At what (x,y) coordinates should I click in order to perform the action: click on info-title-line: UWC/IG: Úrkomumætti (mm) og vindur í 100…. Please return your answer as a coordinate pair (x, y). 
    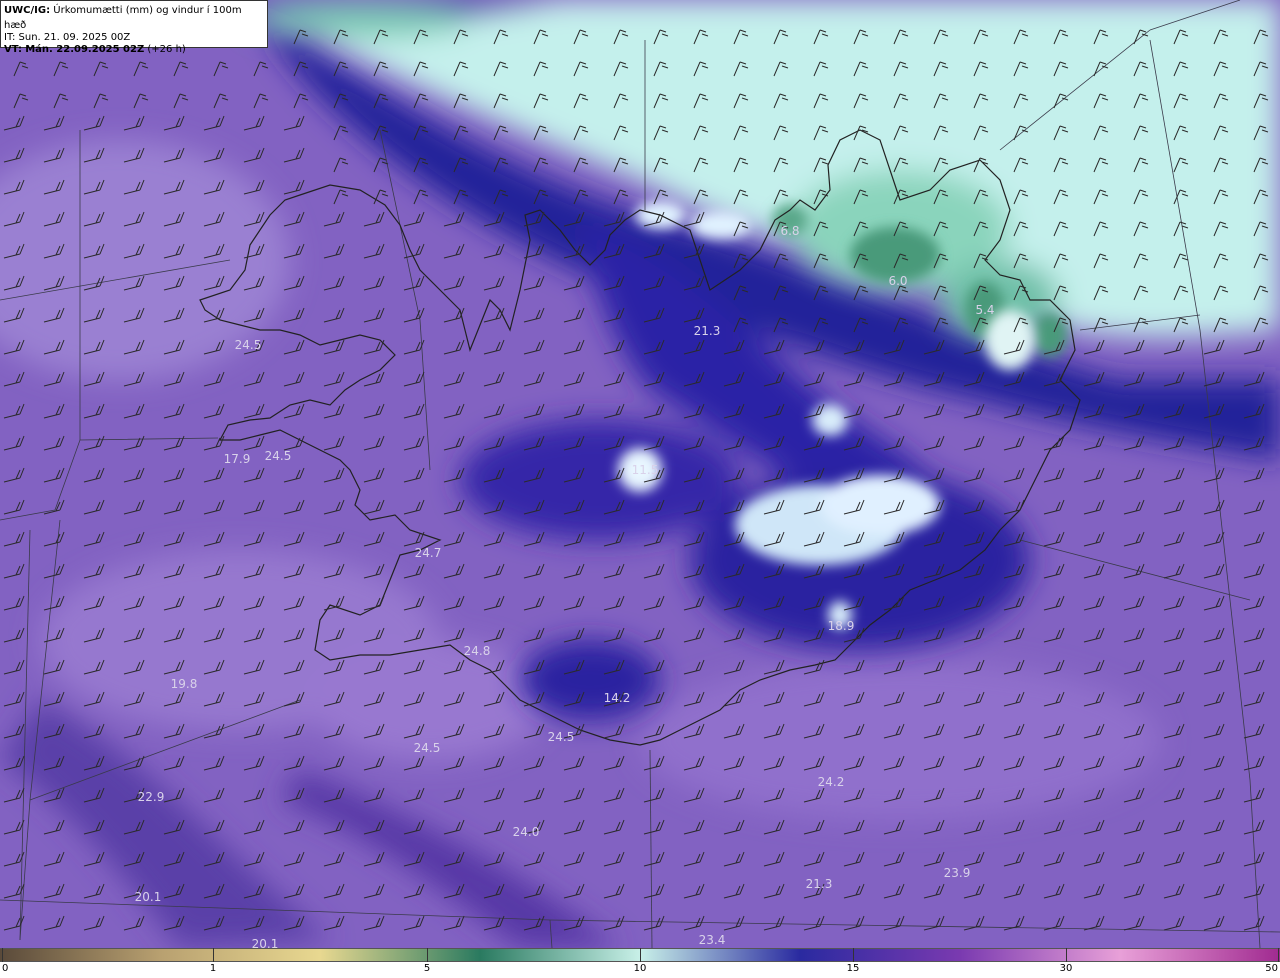
    Looking at the image, I should click on (134, 18).